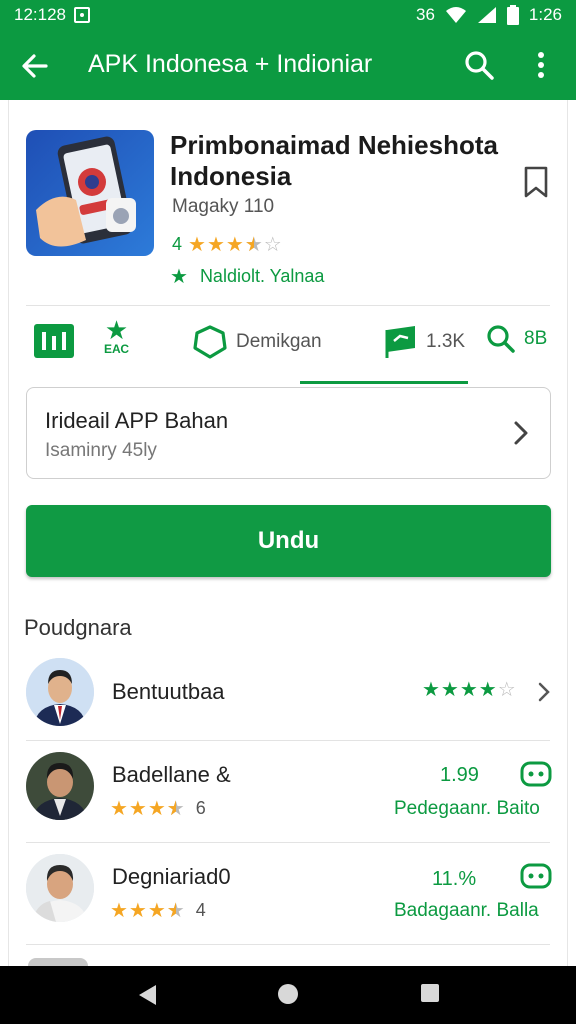  I want to click on rating-prefix: 4, so click(177, 244).